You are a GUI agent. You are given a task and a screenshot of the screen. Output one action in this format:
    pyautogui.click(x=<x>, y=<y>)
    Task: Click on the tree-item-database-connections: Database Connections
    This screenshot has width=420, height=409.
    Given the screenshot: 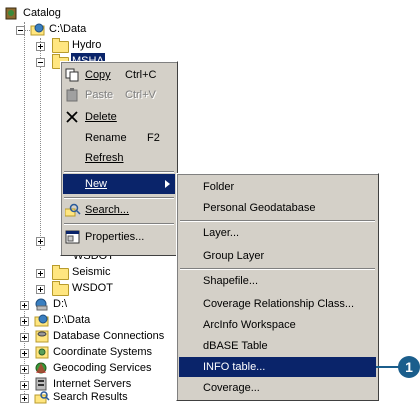 What is the action you would take?
    pyautogui.click(x=114, y=336)
    